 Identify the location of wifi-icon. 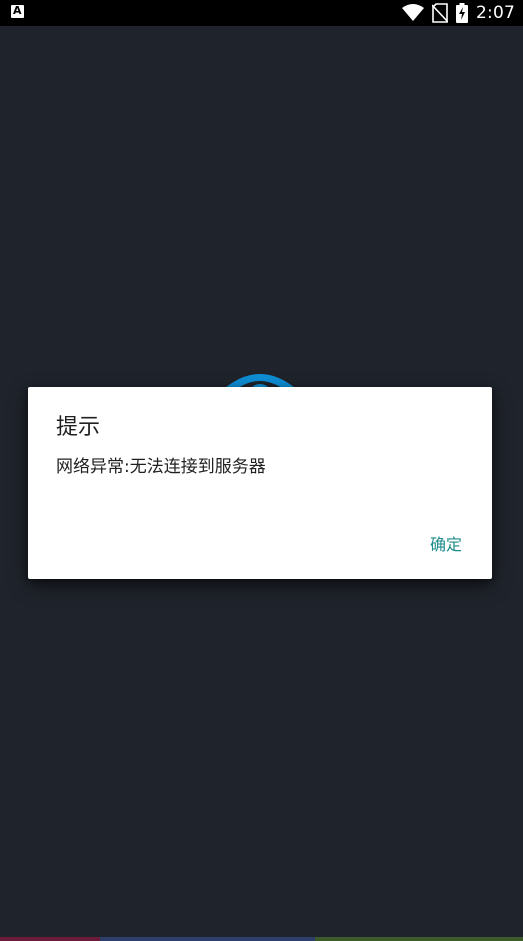
(413, 12).